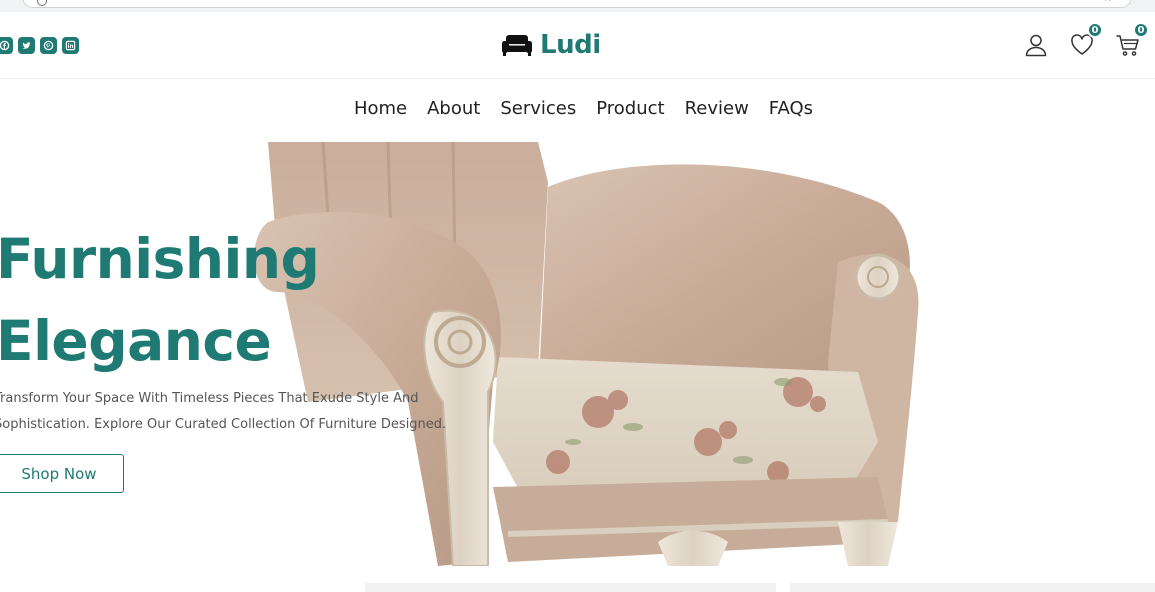  What do you see at coordinates (570, 45) in the screenshot?
I see `brand-name: Ludi` at bounding box center [570, 45].